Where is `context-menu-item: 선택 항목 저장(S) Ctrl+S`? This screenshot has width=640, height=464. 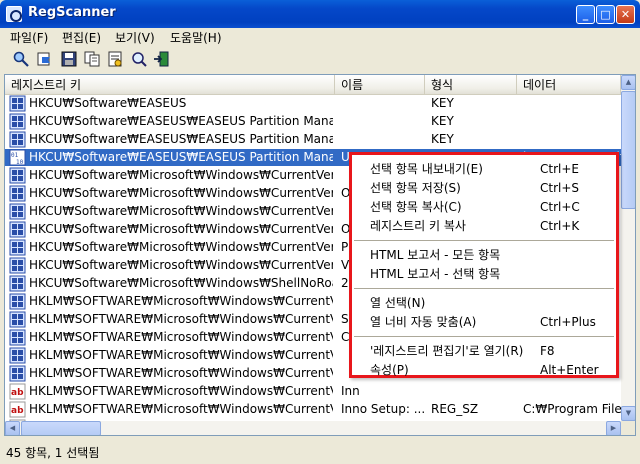 context-menu-item: 선택 항목 저장(S) Ctrl+S is located at coordinates (484, 188).